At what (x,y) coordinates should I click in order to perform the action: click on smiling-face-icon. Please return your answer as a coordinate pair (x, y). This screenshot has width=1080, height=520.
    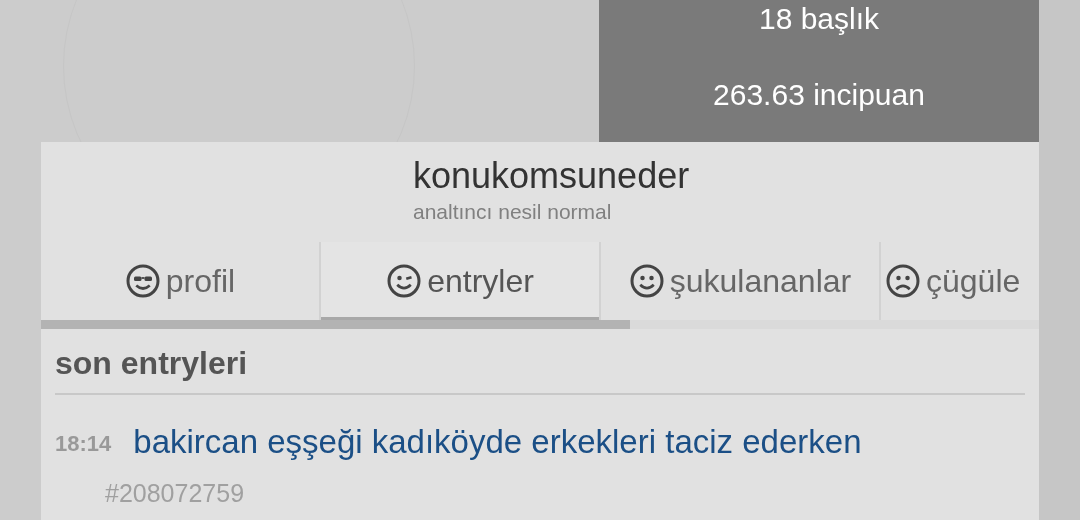
    Looking at the image, I should click on (646, 281).